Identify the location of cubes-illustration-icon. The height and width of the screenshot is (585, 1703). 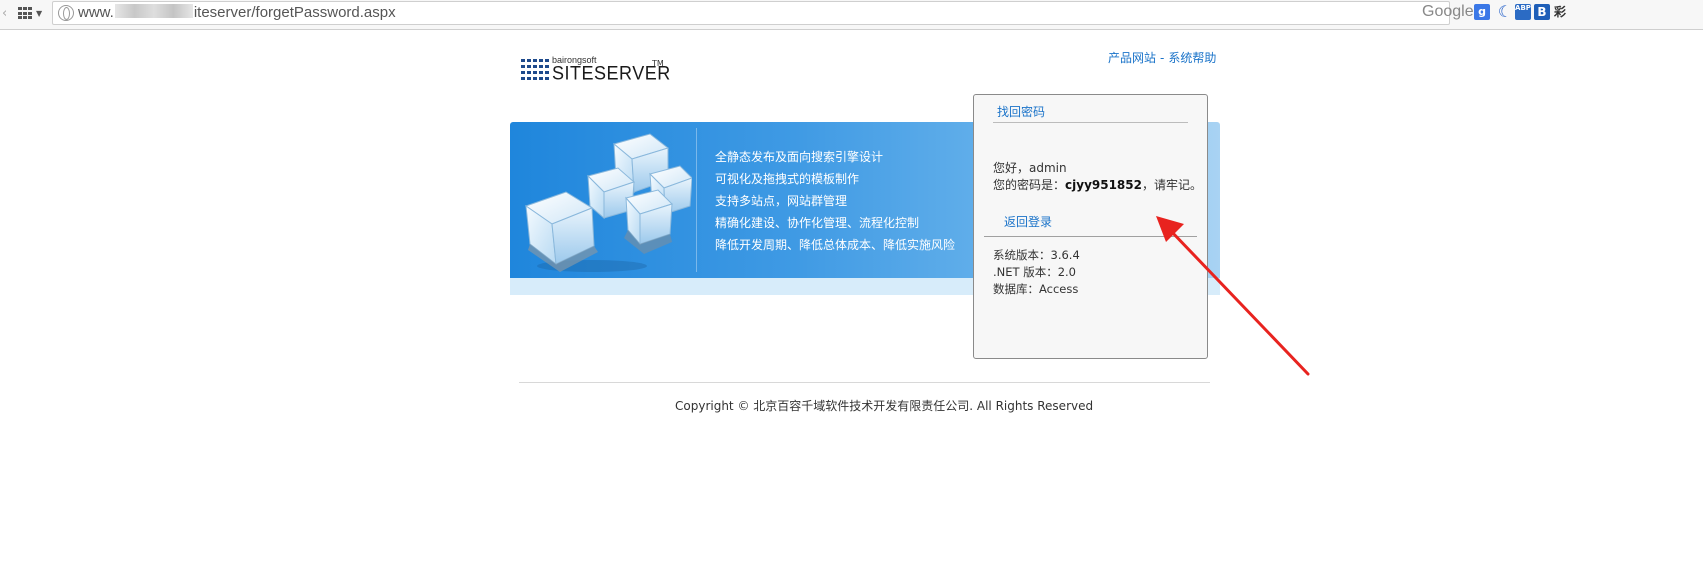
(608, 202).